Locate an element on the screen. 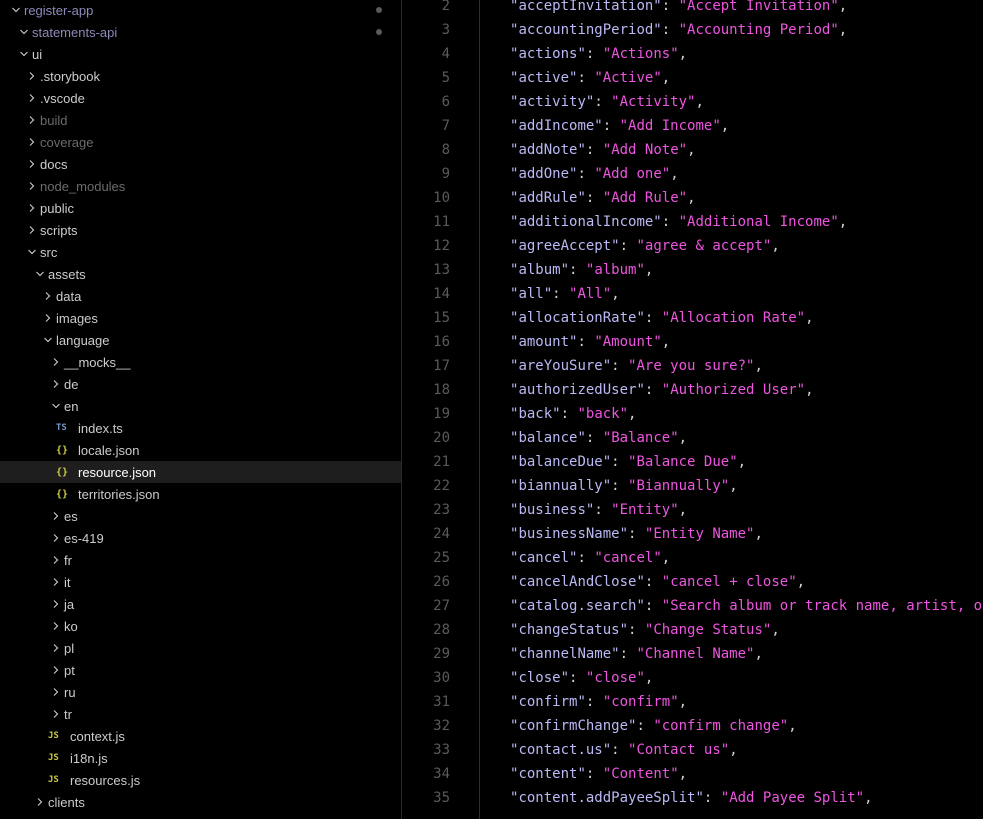 The height and width of the screenshot is (819, 983). code-line: 9 "addOne": "Add one", is located at coordinates (692, 174).